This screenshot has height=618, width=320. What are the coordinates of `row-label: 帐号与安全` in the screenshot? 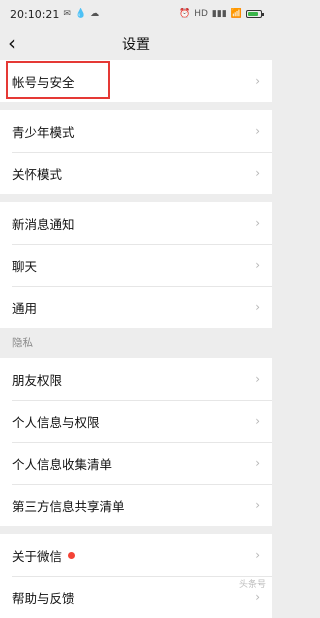 It's located at (43, 82).